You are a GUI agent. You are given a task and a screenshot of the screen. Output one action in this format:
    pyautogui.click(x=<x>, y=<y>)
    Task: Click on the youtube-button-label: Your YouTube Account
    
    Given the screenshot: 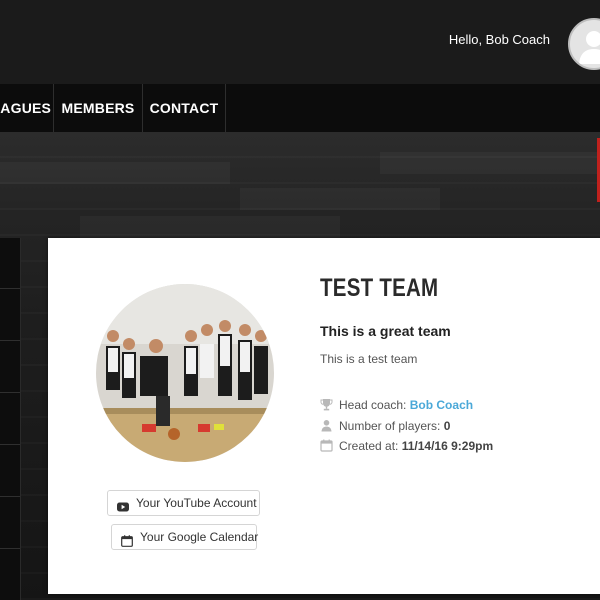 What is the action you would take?
    pyautogui.click(x=196, y=503)
    